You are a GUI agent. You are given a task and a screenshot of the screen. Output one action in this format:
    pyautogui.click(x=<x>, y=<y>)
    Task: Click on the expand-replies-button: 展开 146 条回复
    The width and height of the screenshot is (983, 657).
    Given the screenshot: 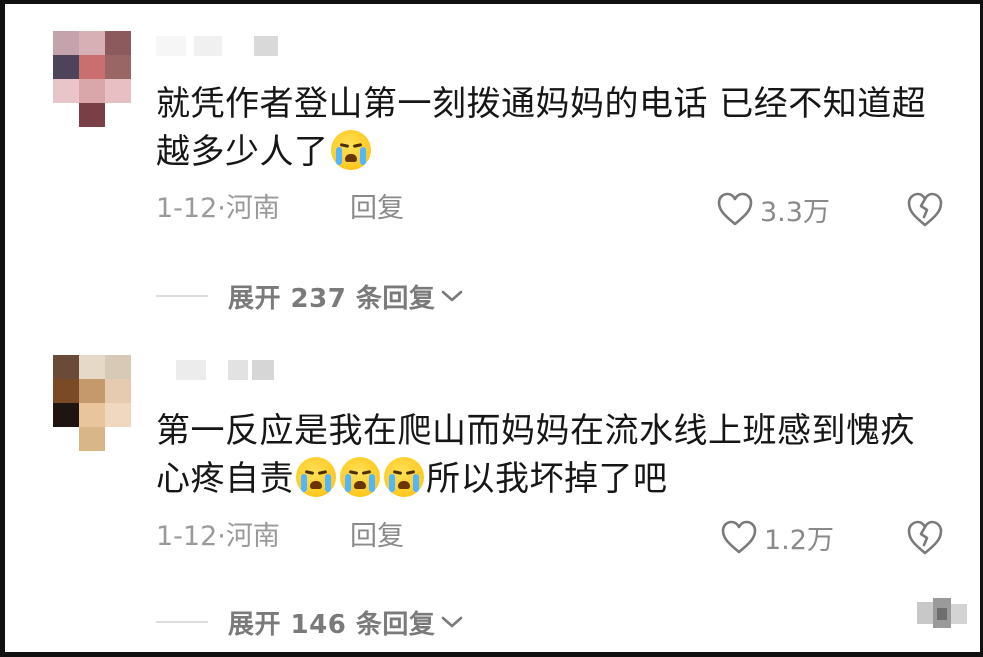 What is the action you would take?
    pyautogui.click(x=309, y=622)
    